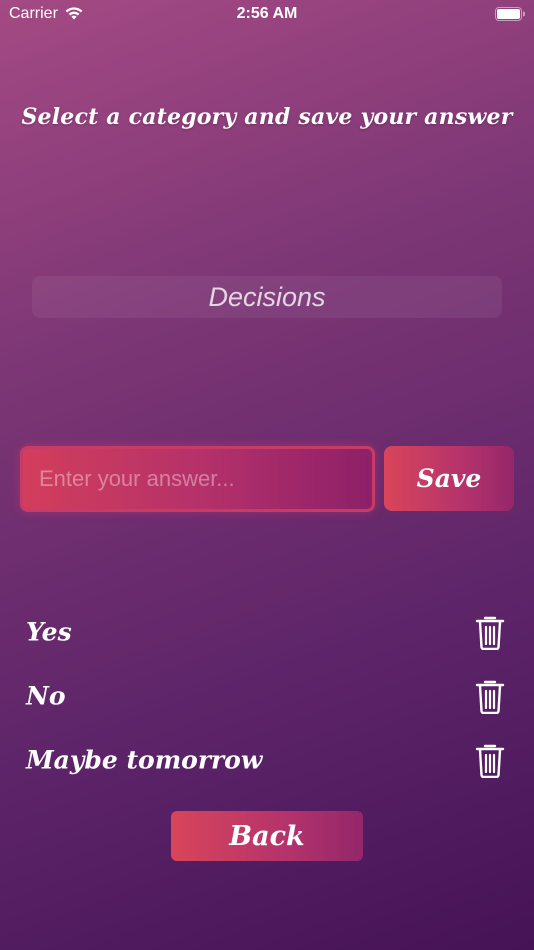 Image resolution: width=534 pixels, height=950 pixels. What do you see at coordinates (510, 14) in the screenshot?
I see `battery-icon` at bounding box center [510, 14].